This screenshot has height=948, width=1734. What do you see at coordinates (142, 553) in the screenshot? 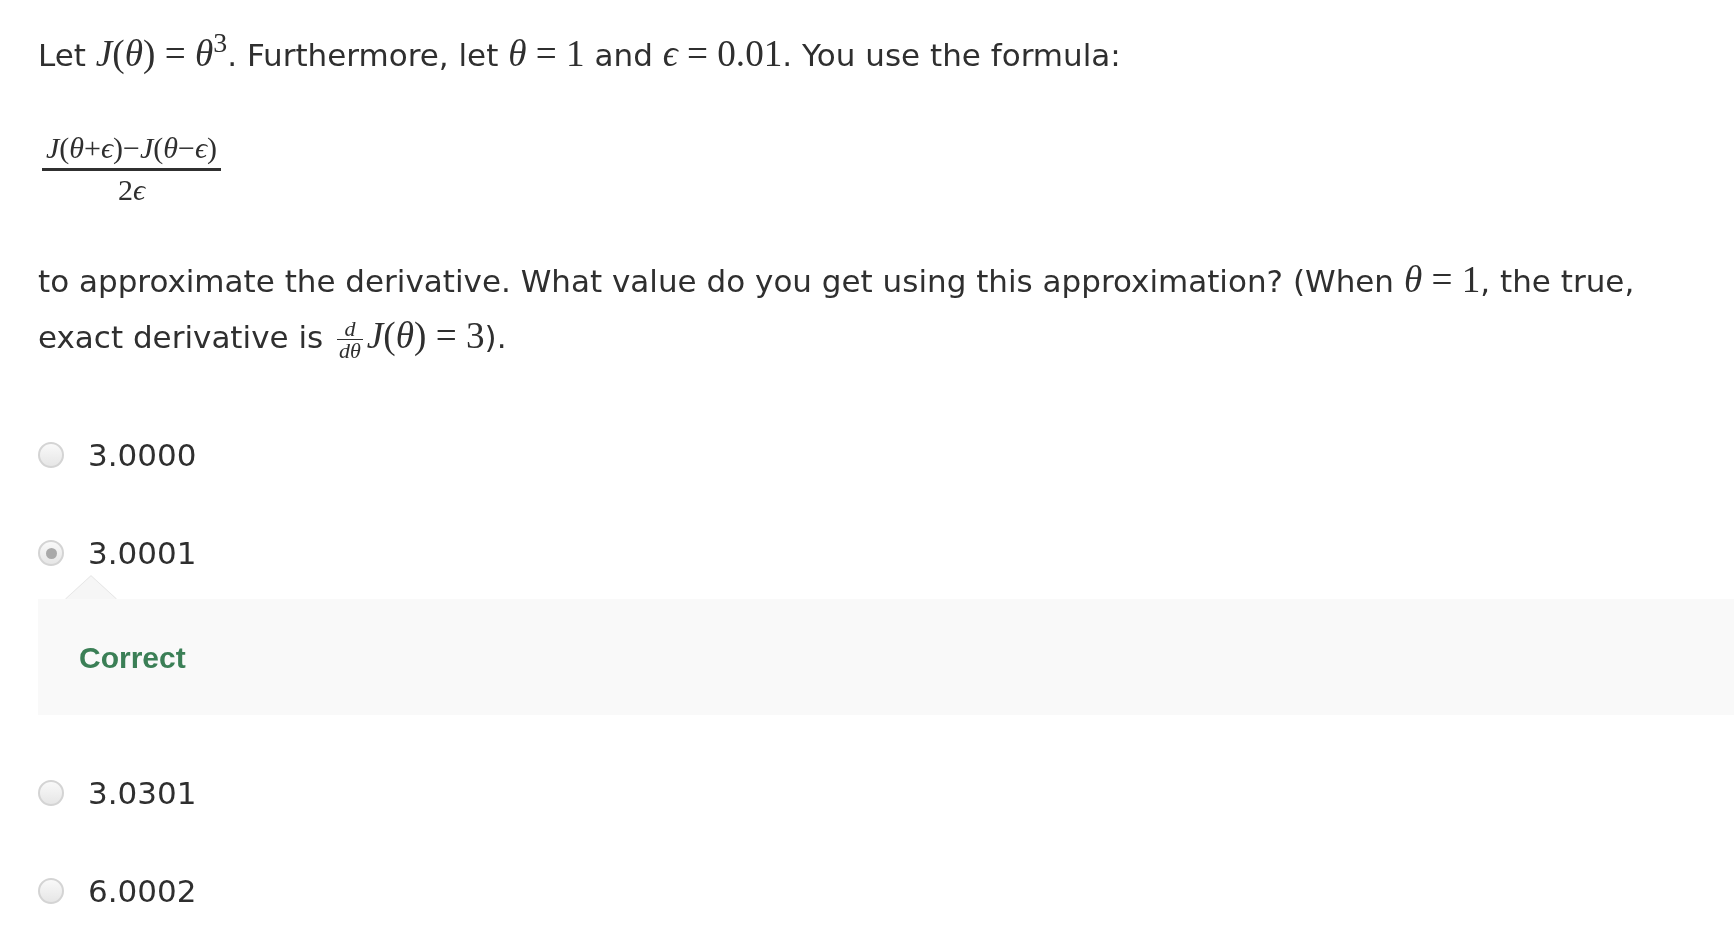
I see `answer-label: 3.0001` at bounding box center [142, 553].